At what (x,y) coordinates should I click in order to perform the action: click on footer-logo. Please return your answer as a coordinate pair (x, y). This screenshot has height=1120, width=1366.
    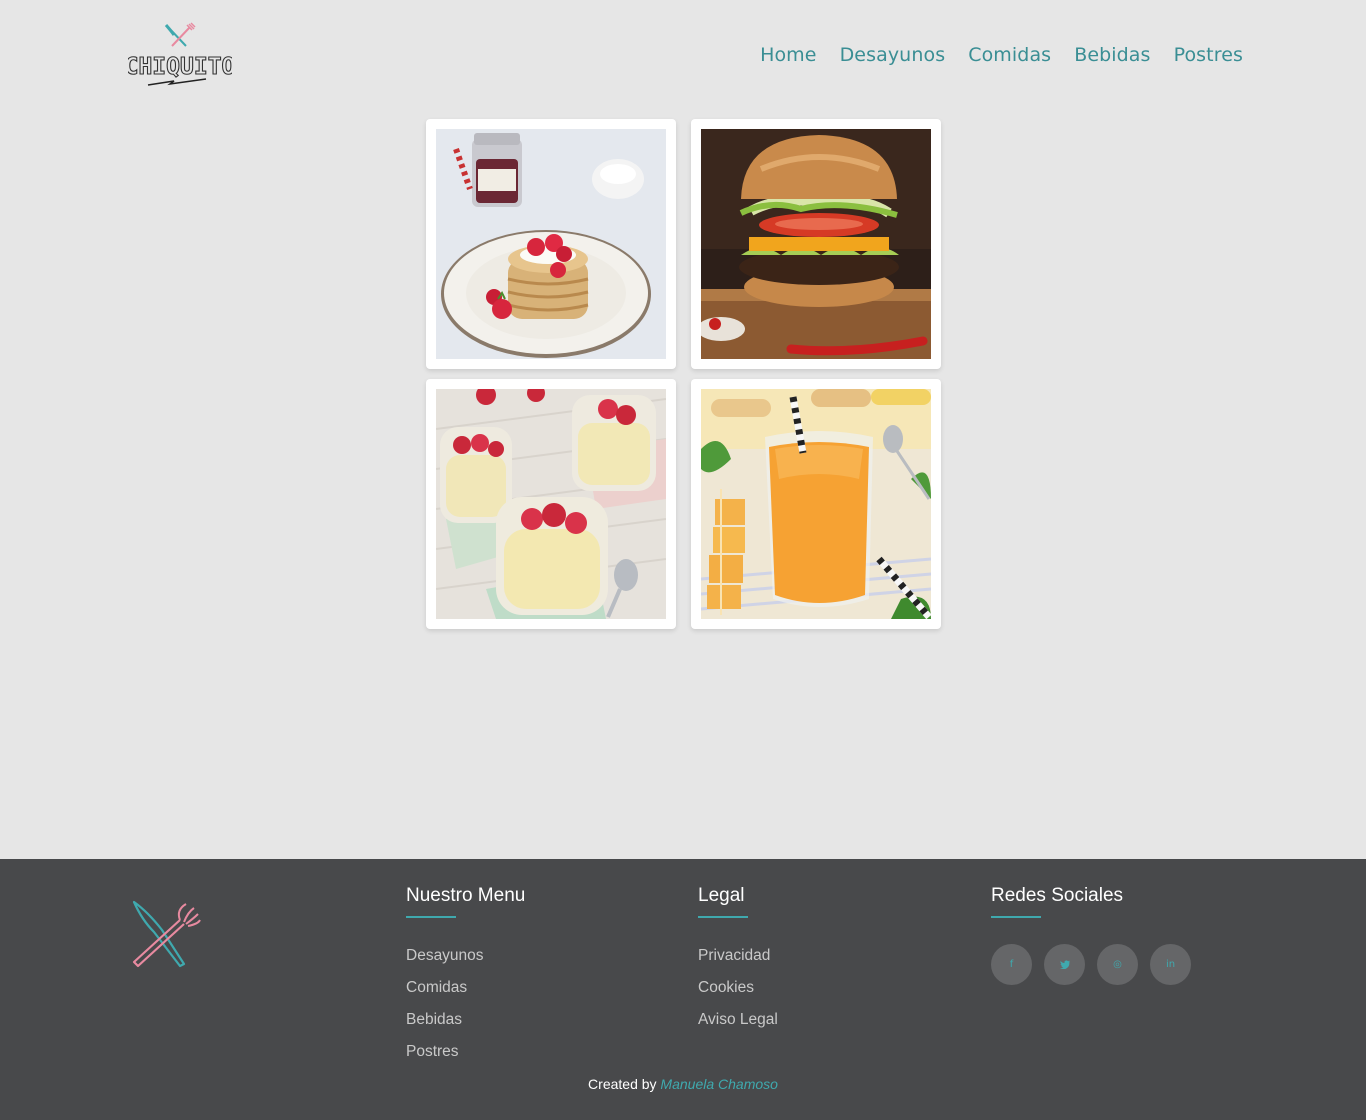
    Looking at the image, I should click on (166, 937).